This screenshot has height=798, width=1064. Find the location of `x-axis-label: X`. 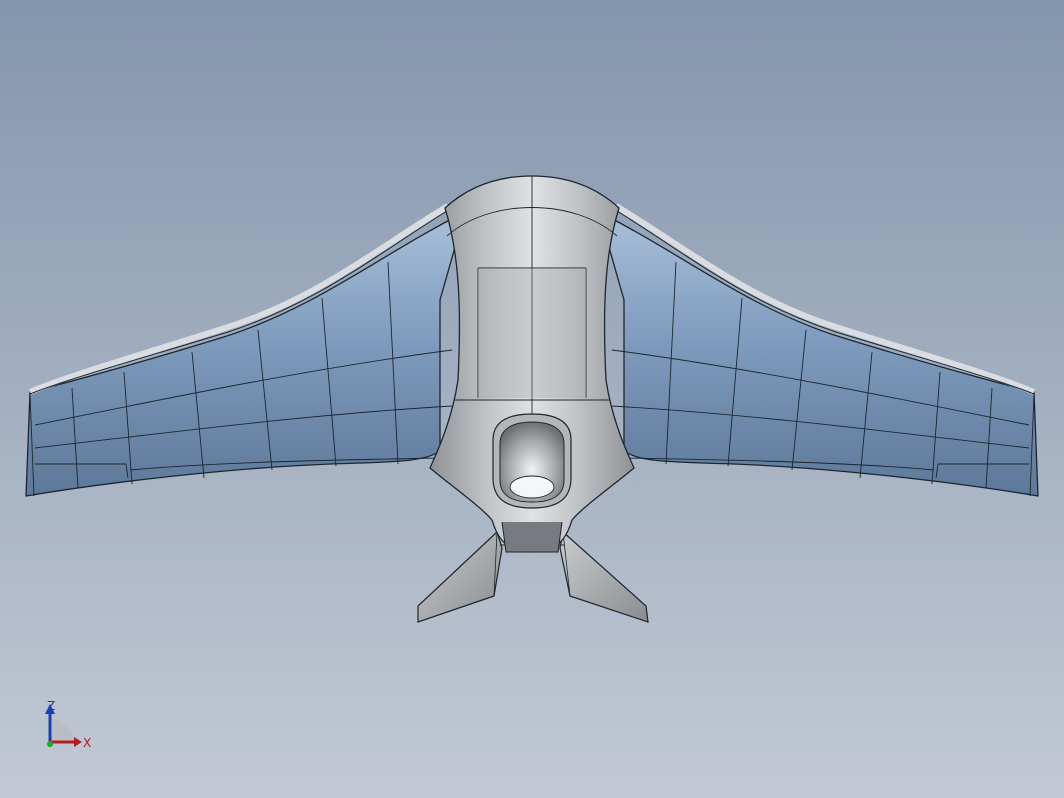

x-axis-label: X is located at coordinates (87, 743).